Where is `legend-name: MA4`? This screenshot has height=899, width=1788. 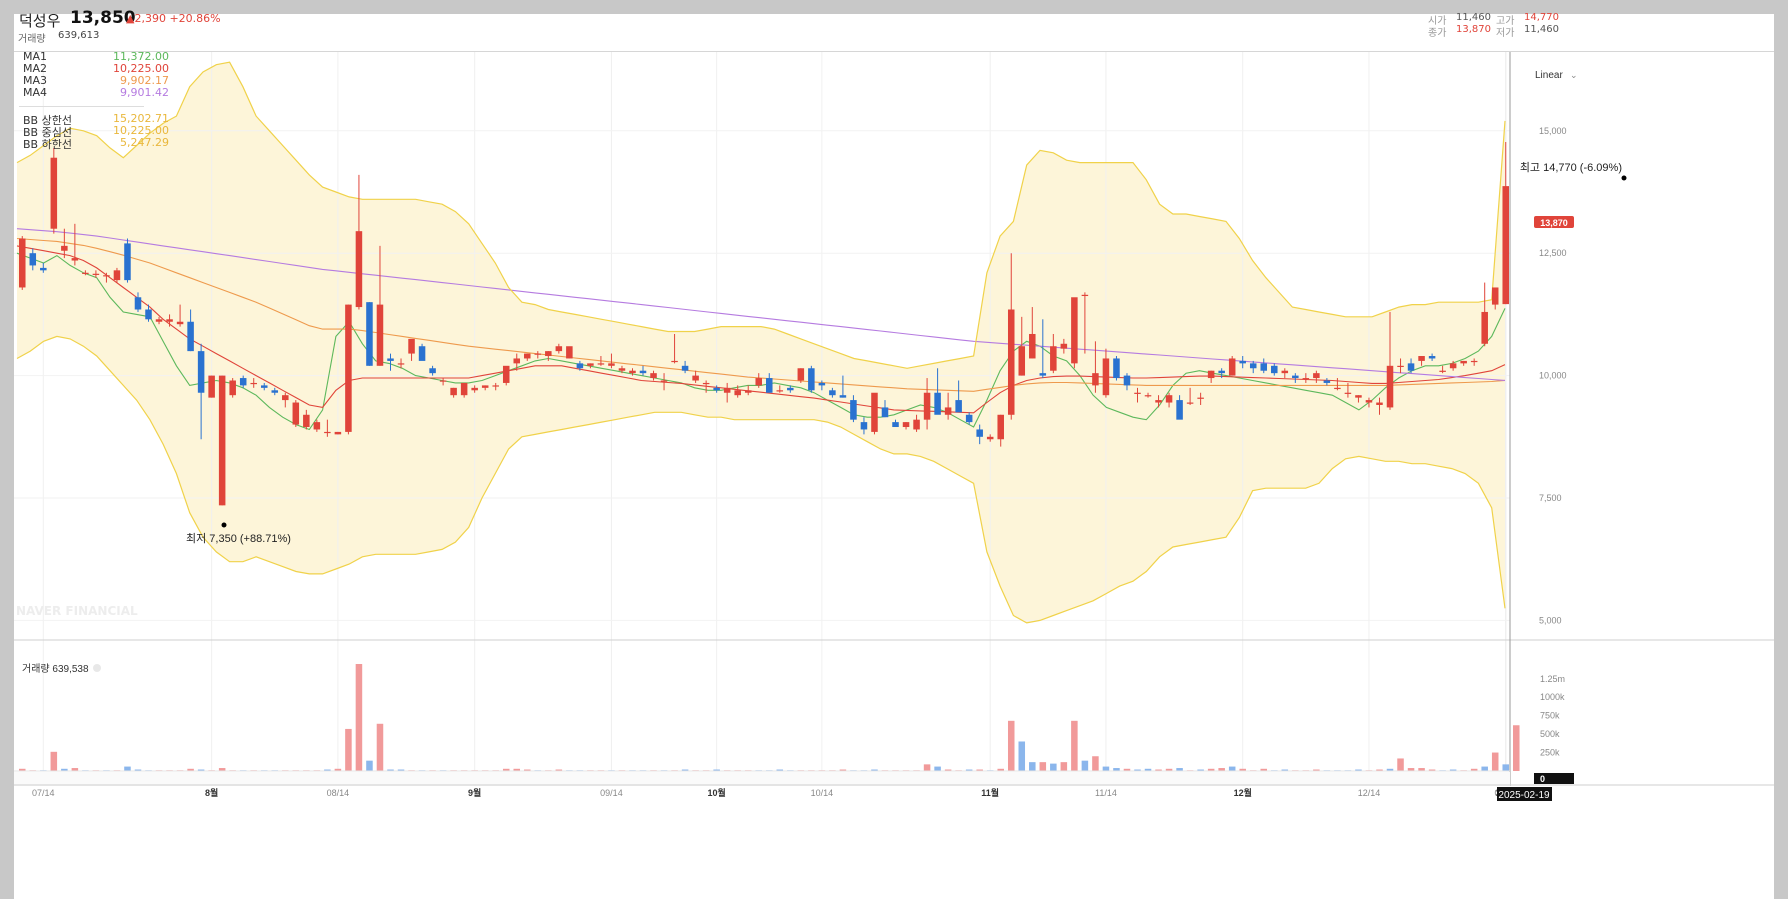 legend-name: MA4 is located at coordinates (35, 92).